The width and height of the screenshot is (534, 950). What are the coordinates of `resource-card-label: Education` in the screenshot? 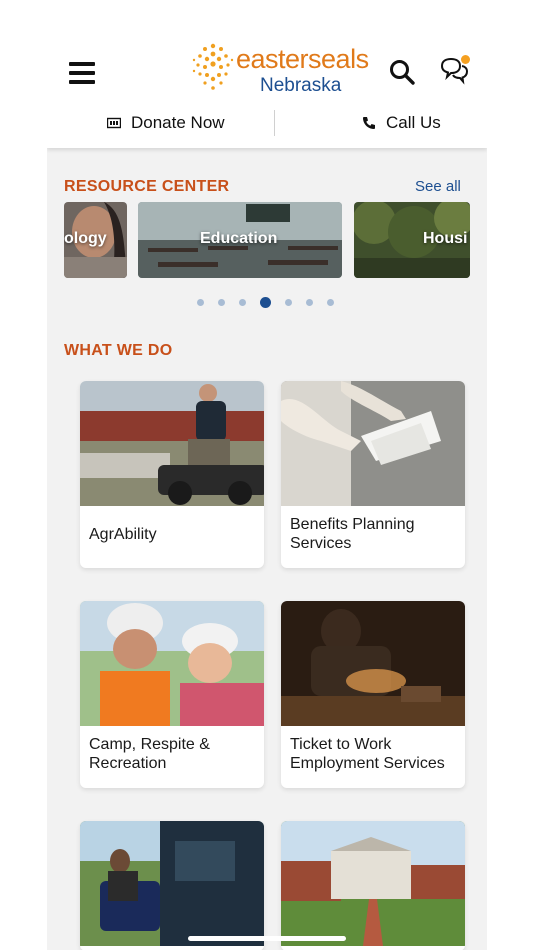 It's located at (239, 238).